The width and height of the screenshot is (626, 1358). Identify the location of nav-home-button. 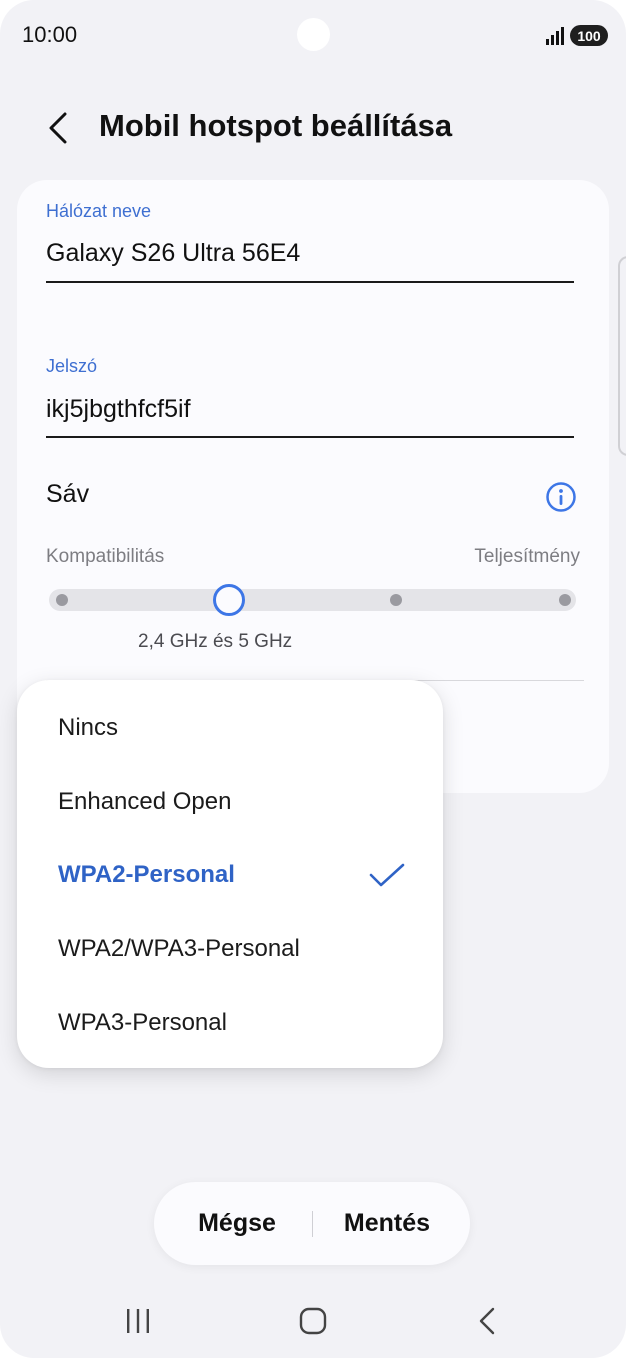
(313, 1321).